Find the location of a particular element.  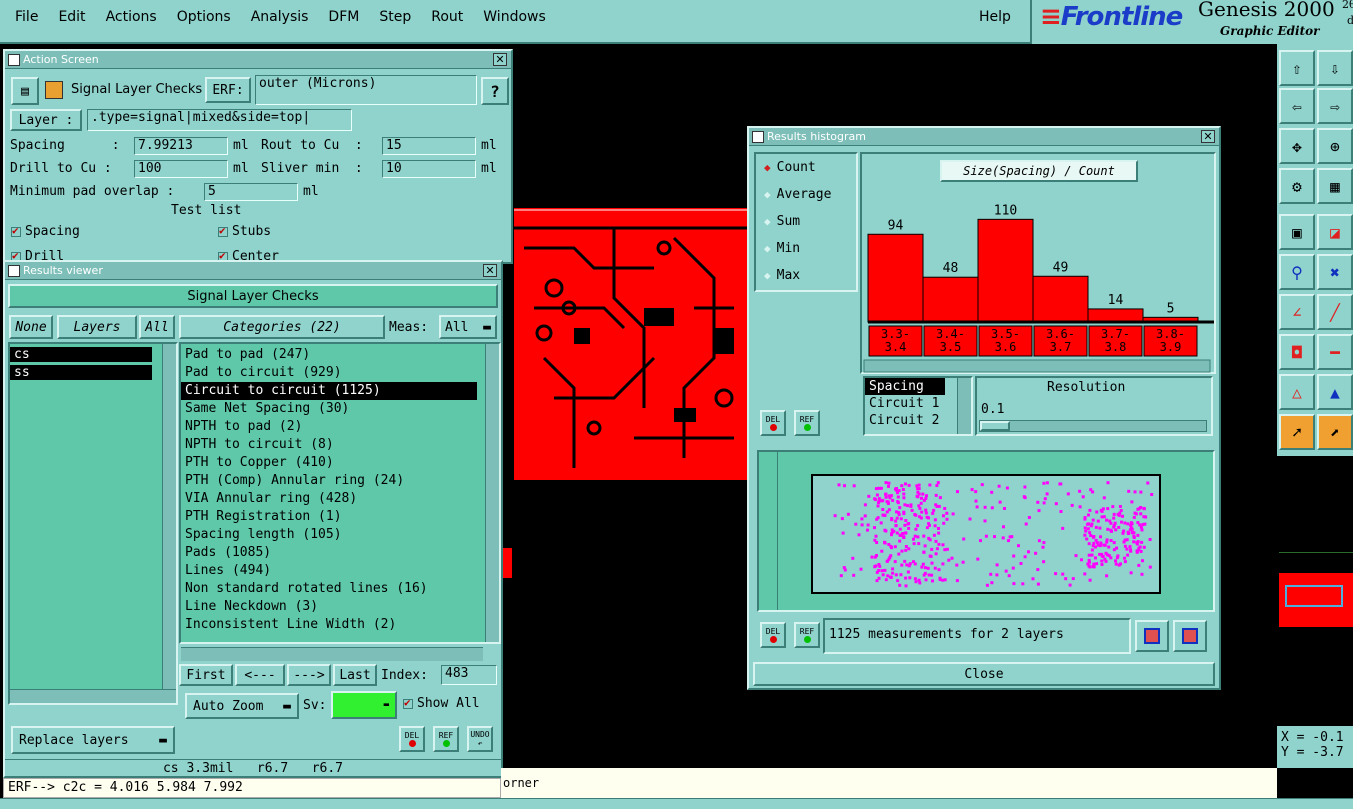

field-list-scrollbar is located at coordinates (964, 406).